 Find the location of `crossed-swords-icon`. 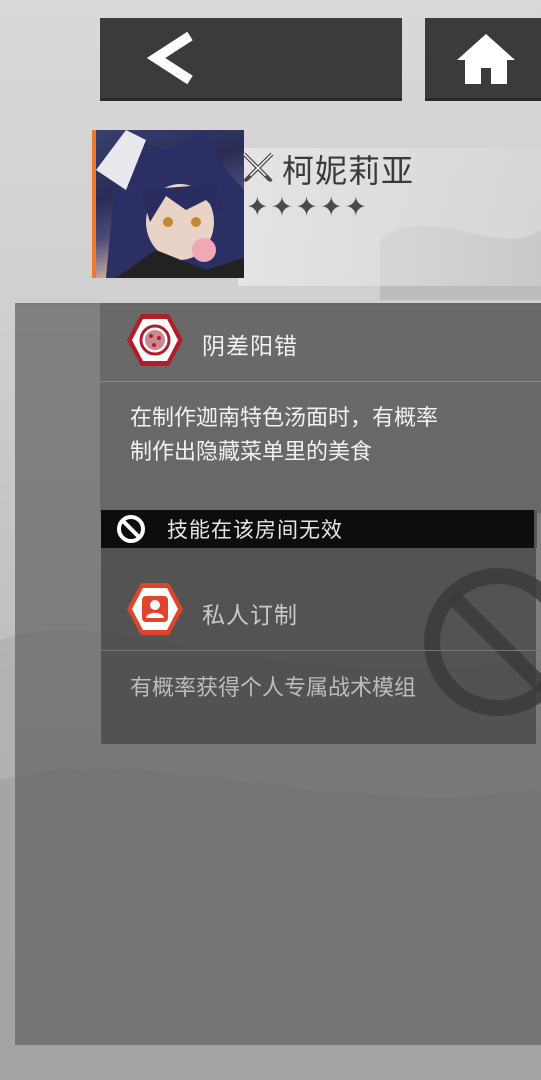

crossed-swords-icon is located at coordinates (258, 167).